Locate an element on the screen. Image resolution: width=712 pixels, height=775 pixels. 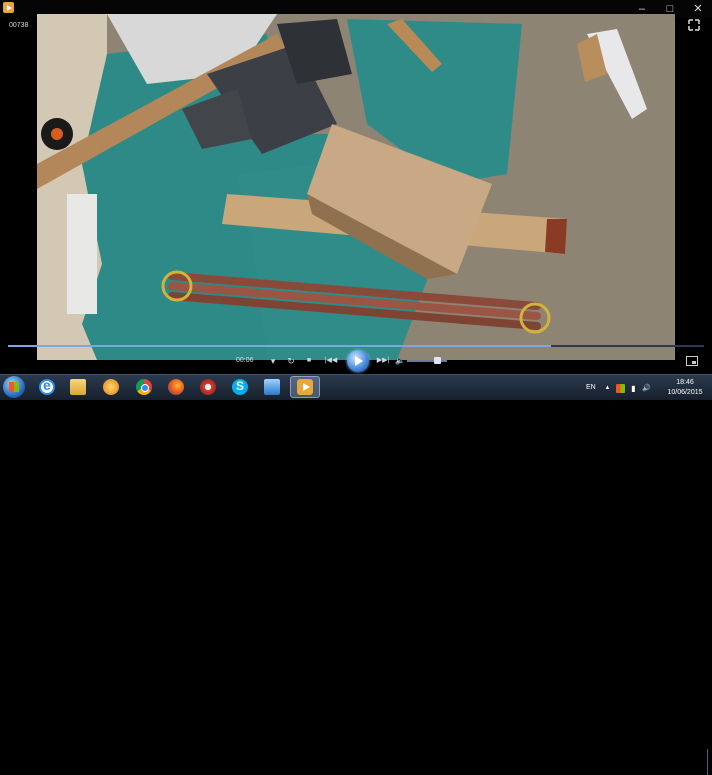
player-app-icon is located at coordinates (8, 7).